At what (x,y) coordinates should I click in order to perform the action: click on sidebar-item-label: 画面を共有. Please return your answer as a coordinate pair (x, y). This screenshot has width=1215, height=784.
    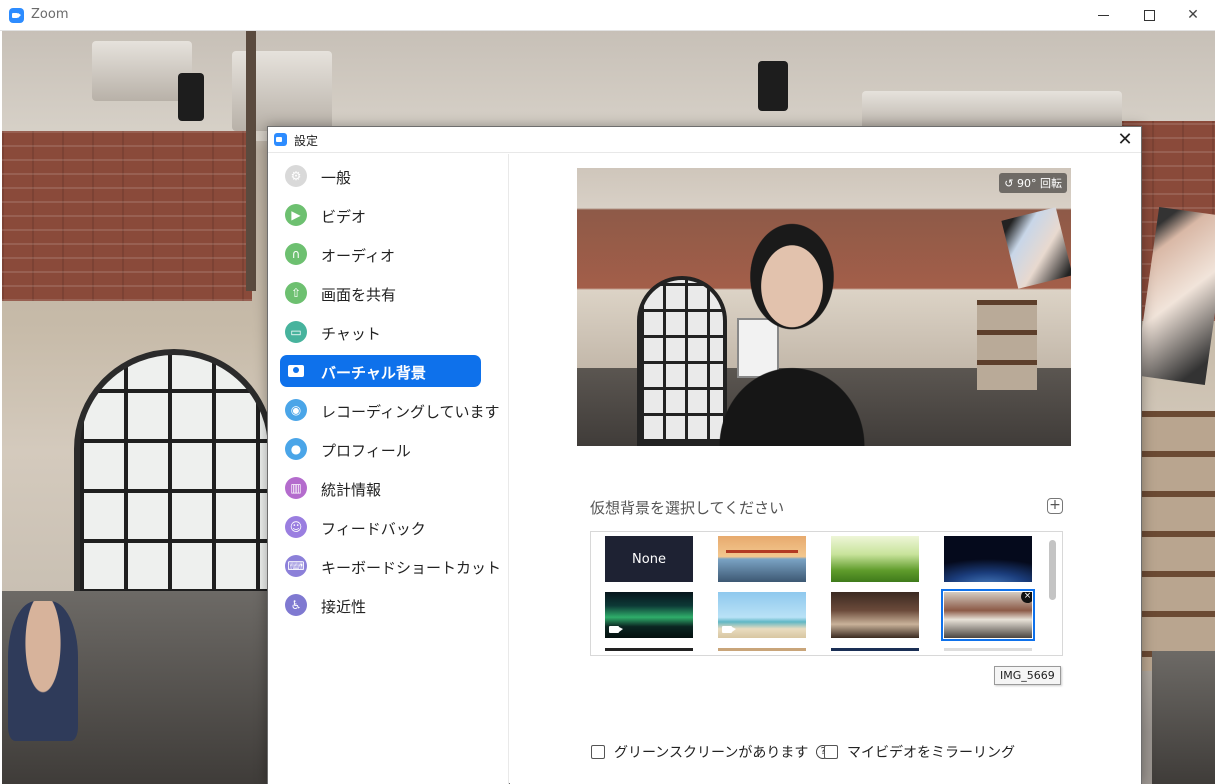
    Looking at the image, I should click on (359, 295).